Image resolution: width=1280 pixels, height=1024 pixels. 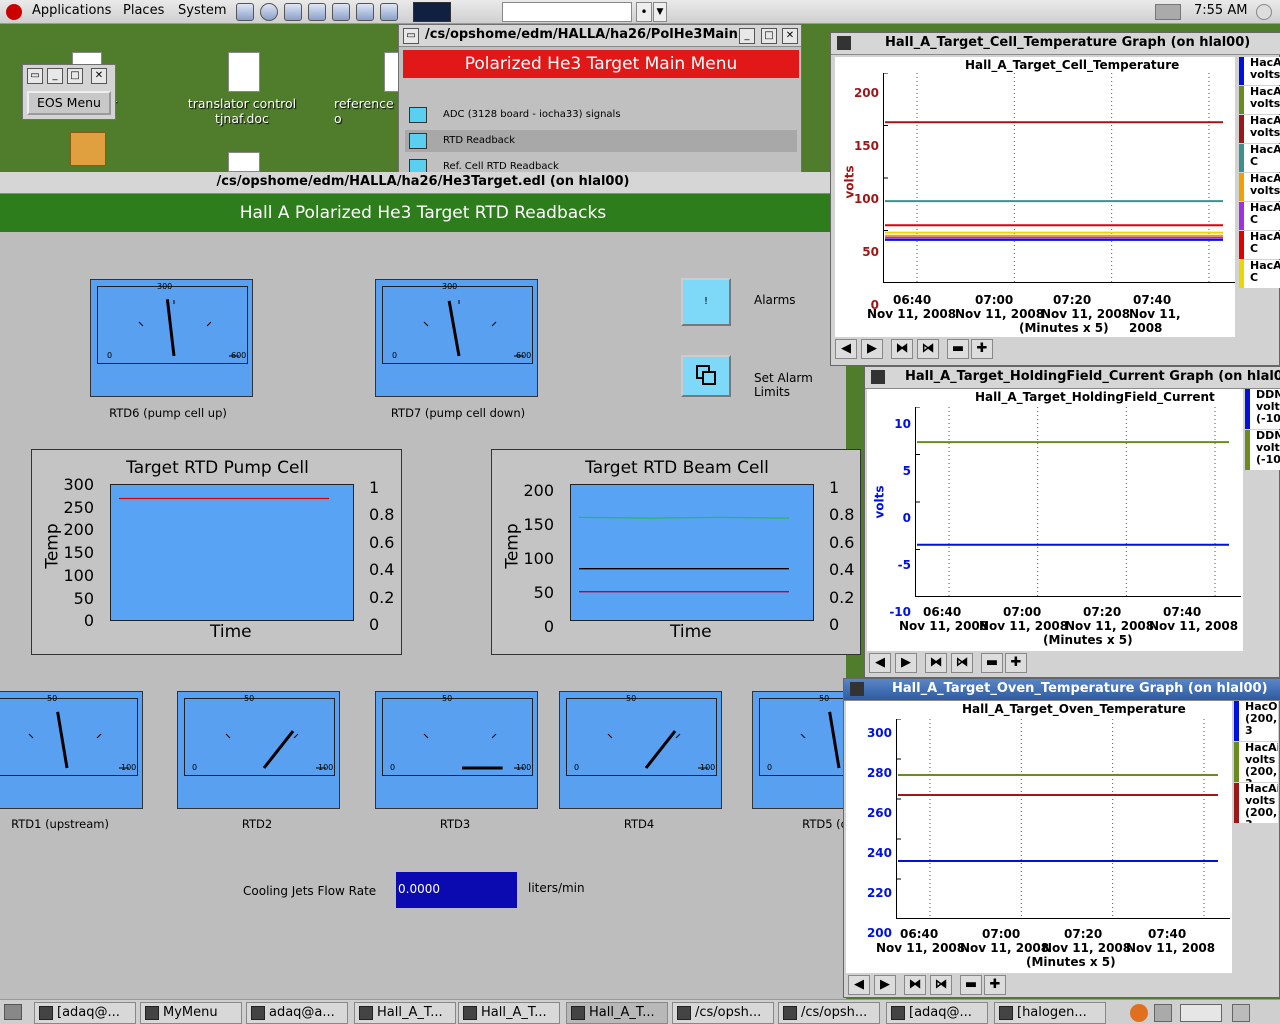 I want to click on eos-menu-button: EOS Menu, so click(x=69, y=103).